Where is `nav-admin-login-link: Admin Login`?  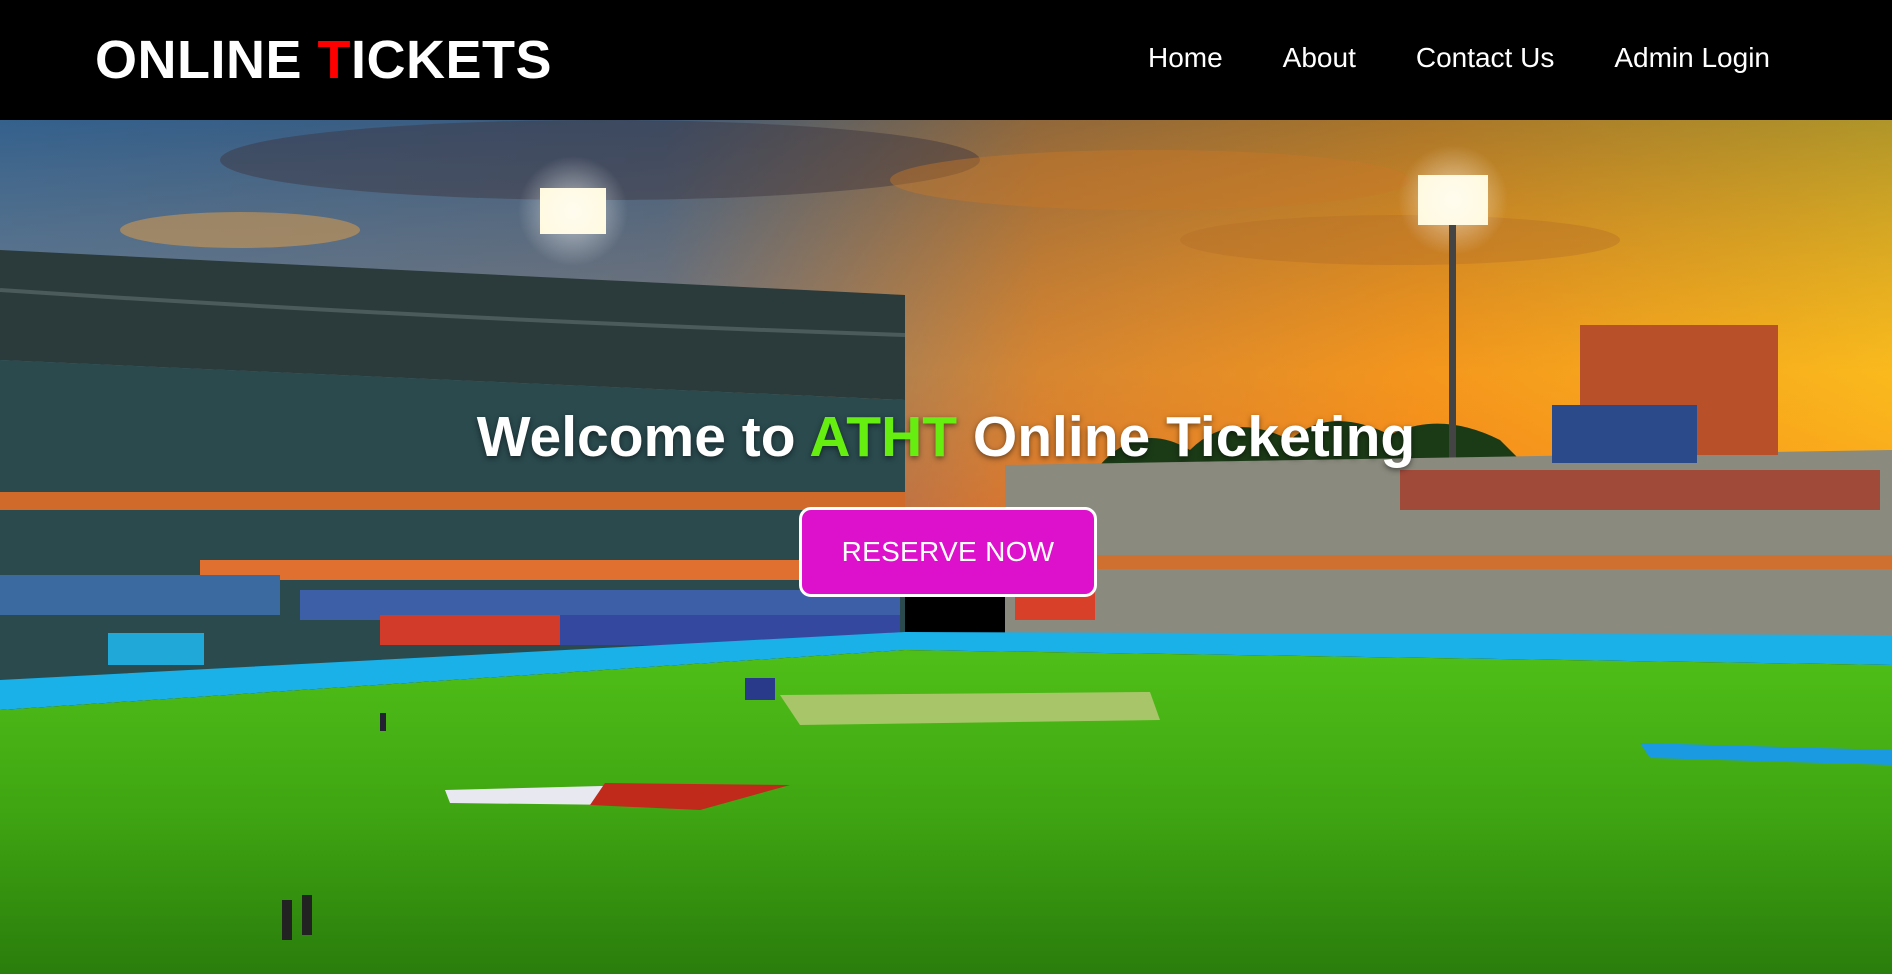 nav-admin-login-link: Admin Login is located at coordinates (1692, 58).